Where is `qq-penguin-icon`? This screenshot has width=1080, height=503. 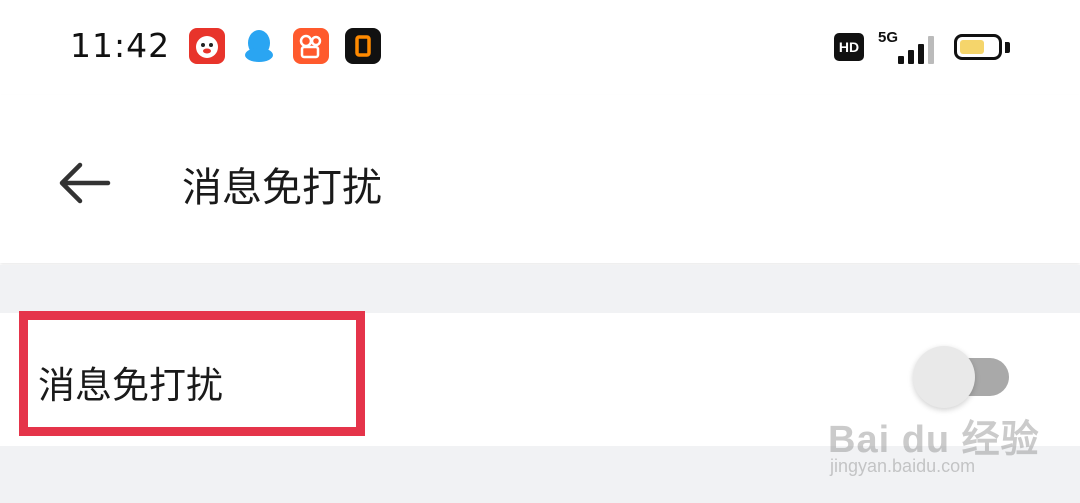
qq-penguin-icon is located at coordinates (259, 46).